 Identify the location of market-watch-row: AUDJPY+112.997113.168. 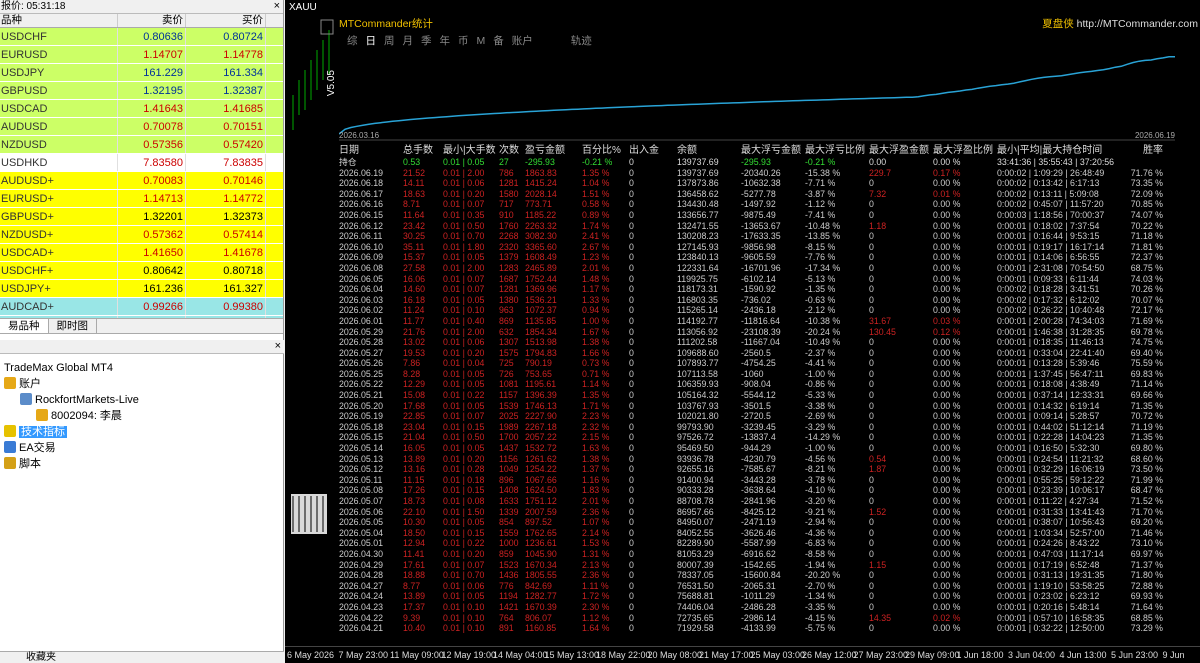
(141, 317).